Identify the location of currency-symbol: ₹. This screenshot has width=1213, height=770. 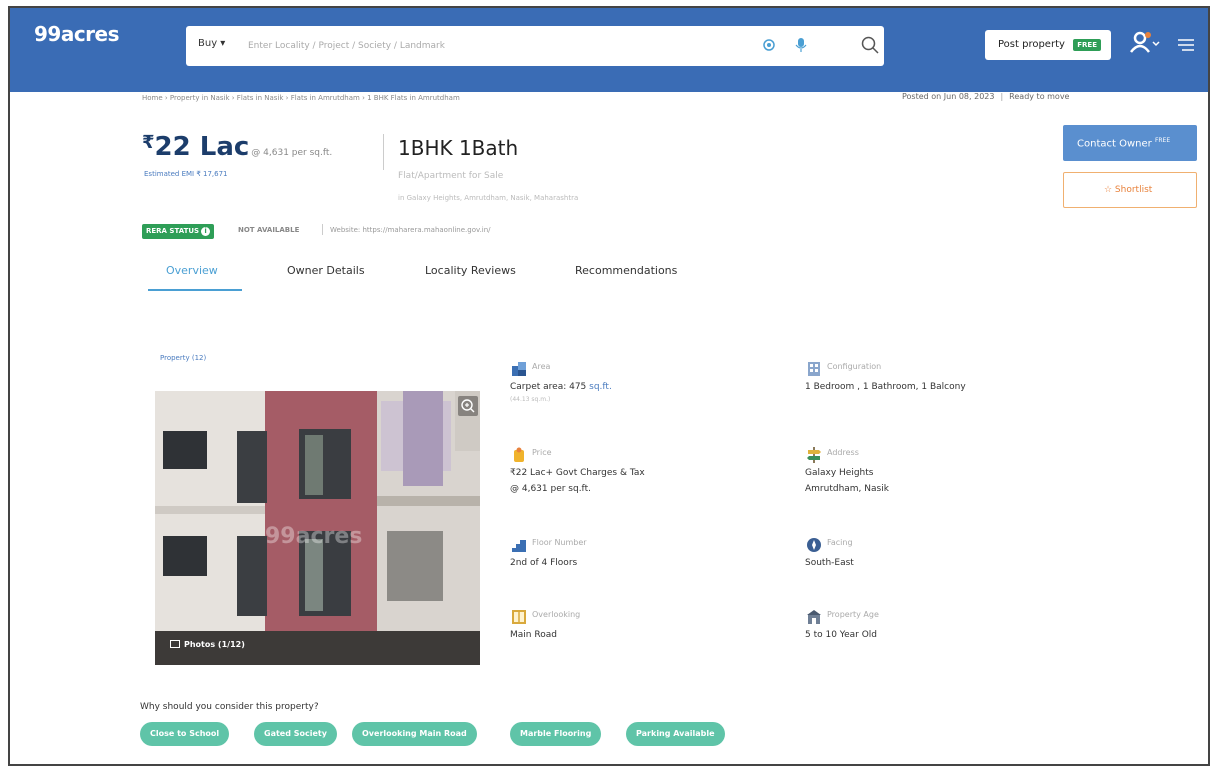
(148, 142).